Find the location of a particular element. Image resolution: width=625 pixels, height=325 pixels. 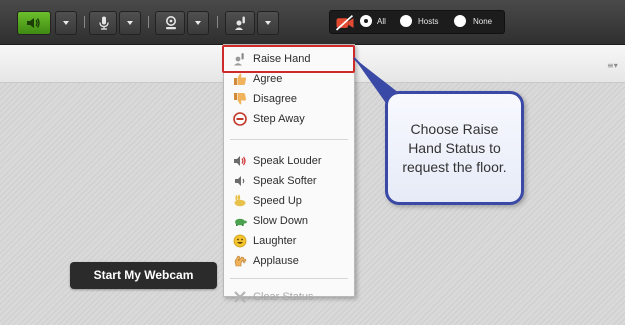

radio-all-label: All is located at coordinates (381, 21).